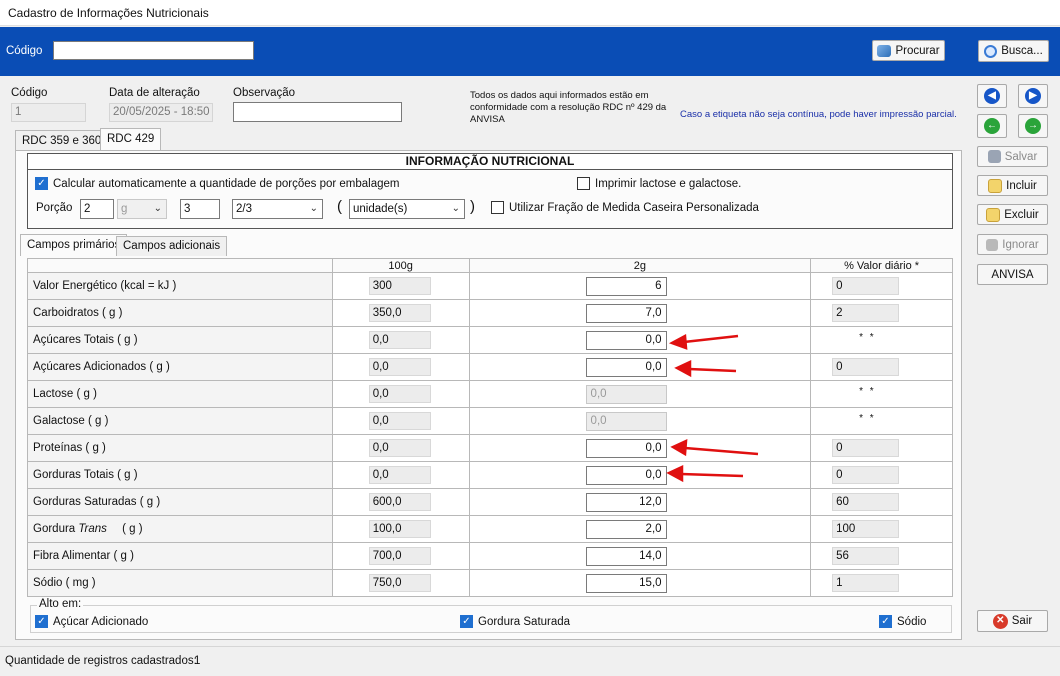  Describe the element at coordinates (71, 421) in the screenshot. I see `nutrient-name: Galactose ( g )` at that location.